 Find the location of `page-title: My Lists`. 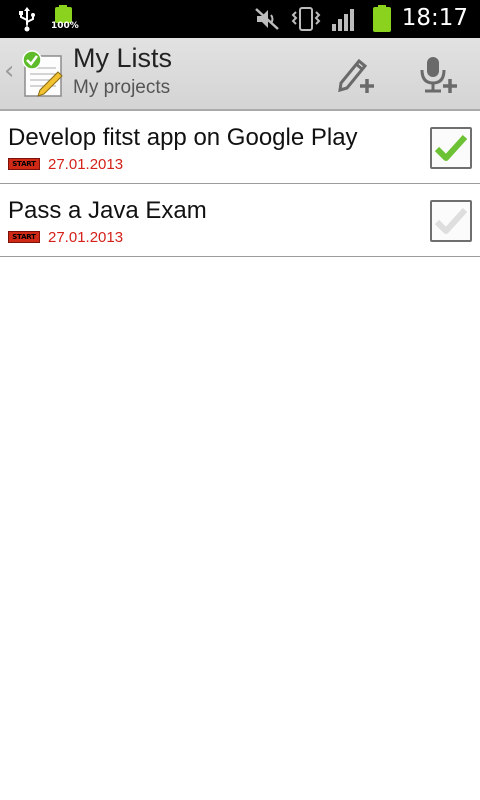

page-title: My Lists is located at coordinates (123, 58).